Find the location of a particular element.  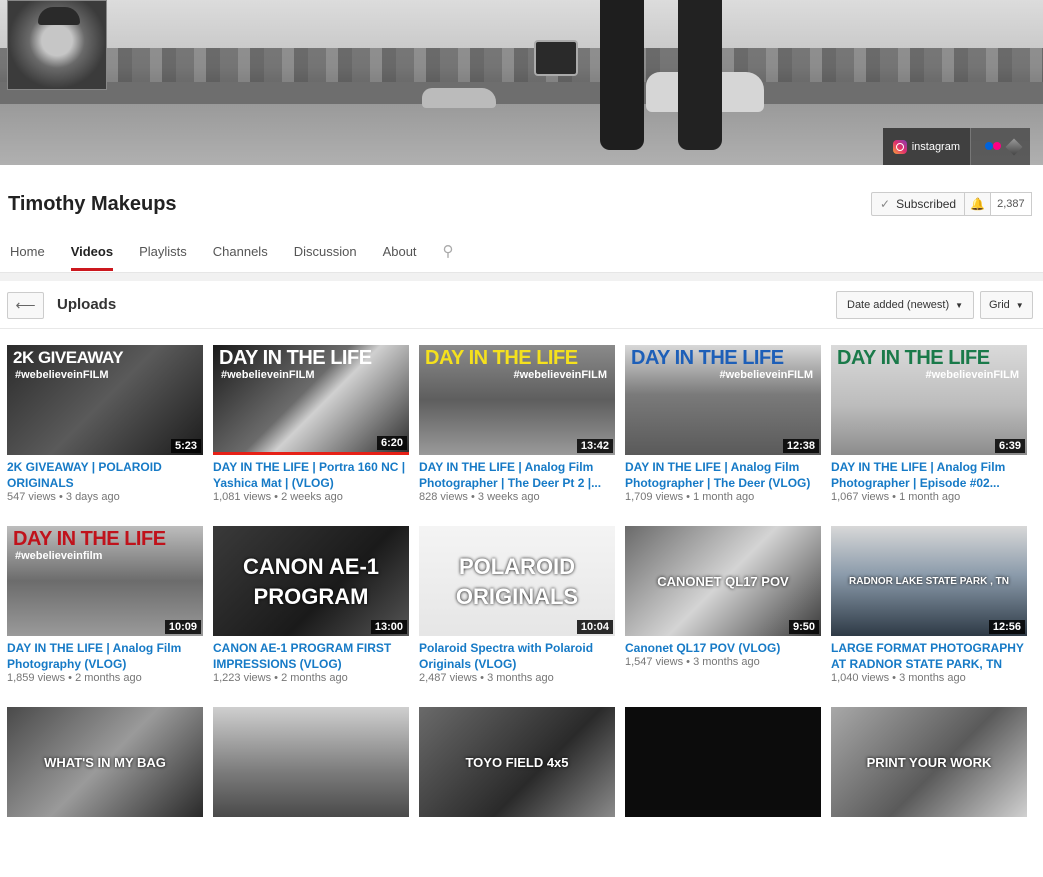

tab-channels: Channels is located at coordinates (240, 251).